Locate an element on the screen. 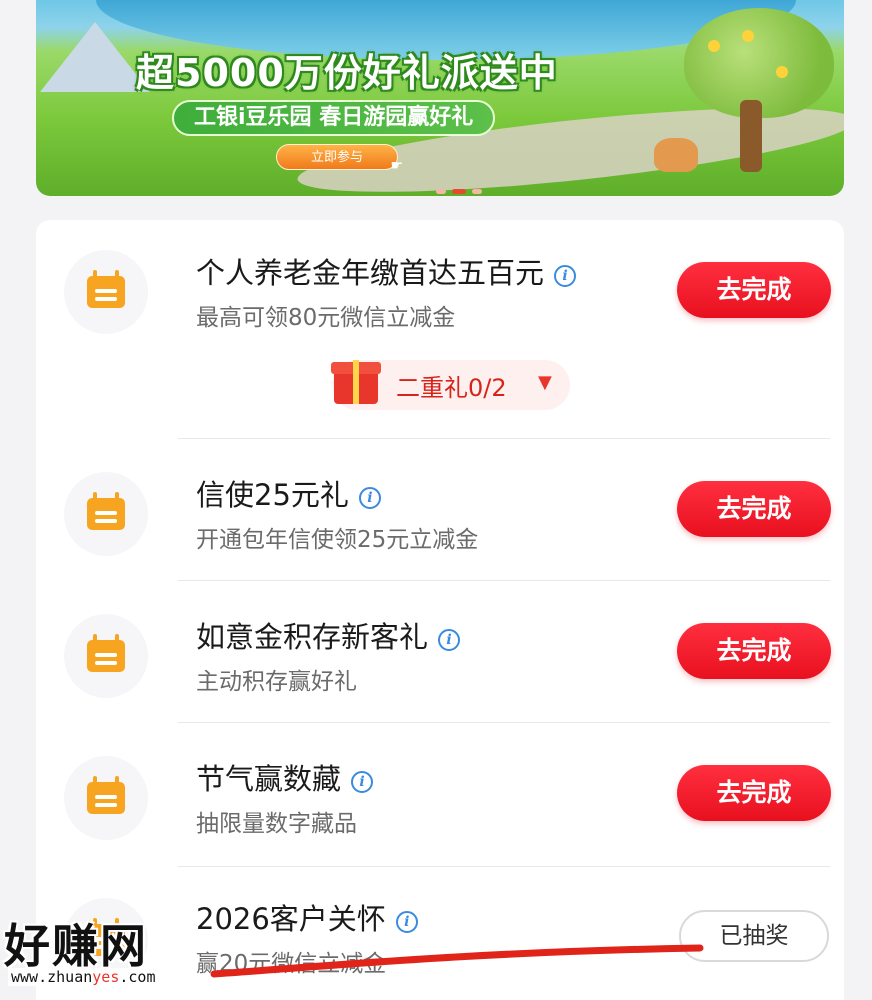 This screenshot has height=1000, width=872. carousel-dot-active is located at coordinates (459, 191).